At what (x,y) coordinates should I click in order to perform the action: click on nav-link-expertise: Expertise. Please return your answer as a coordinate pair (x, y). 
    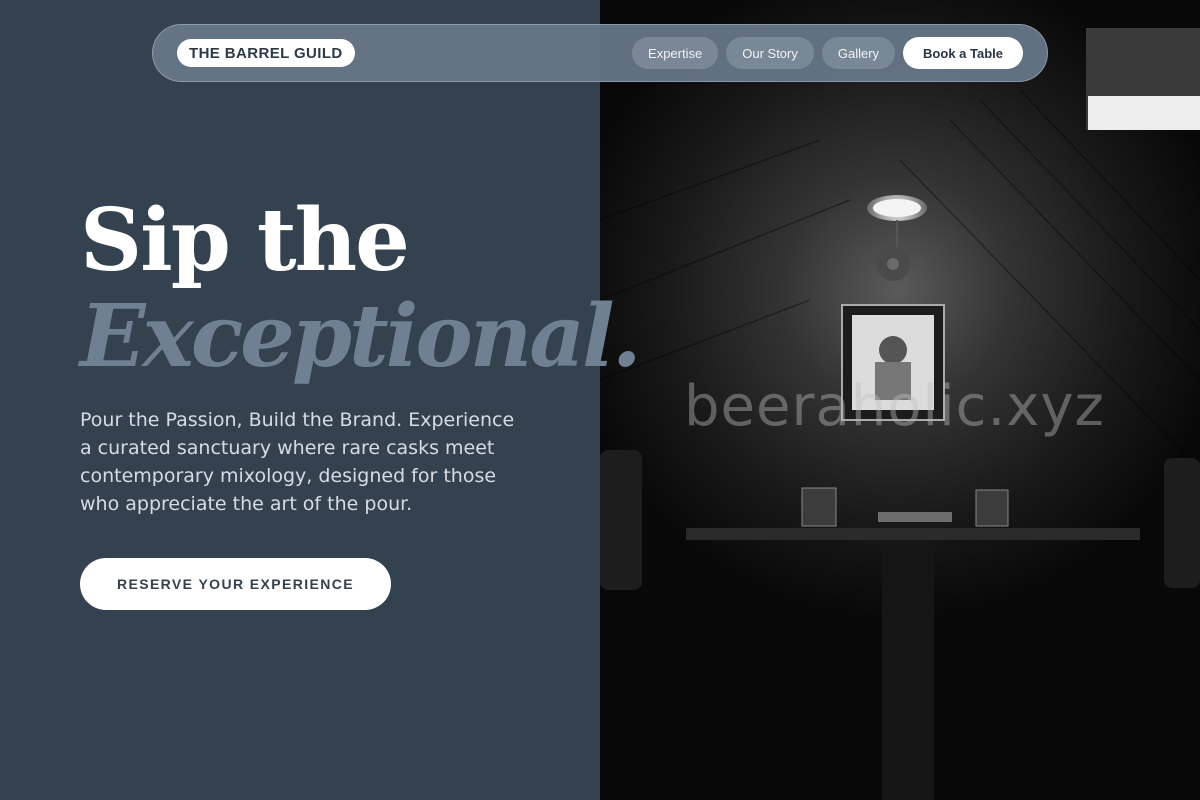
    Looking at the image, I should click on (675, 53).